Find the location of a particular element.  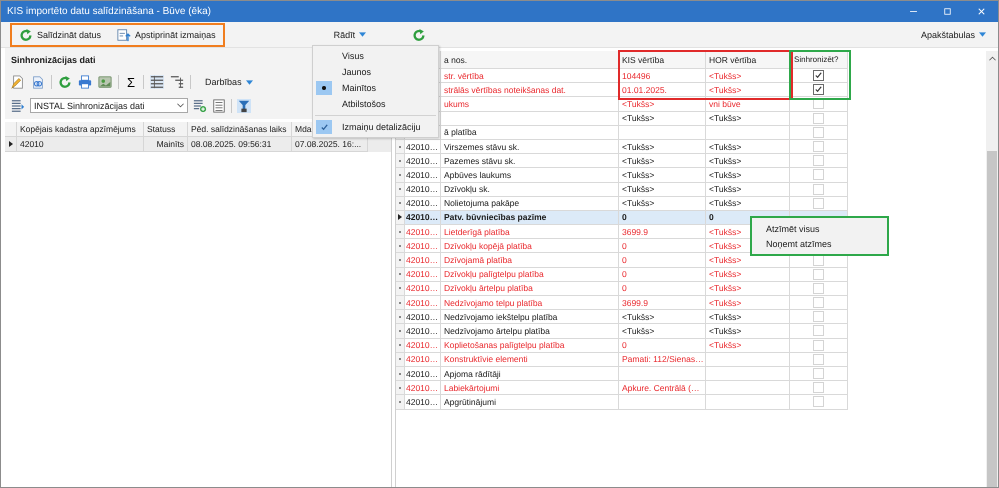

table-cell: Labiekārtojumi is located at coordinates (530, 388).